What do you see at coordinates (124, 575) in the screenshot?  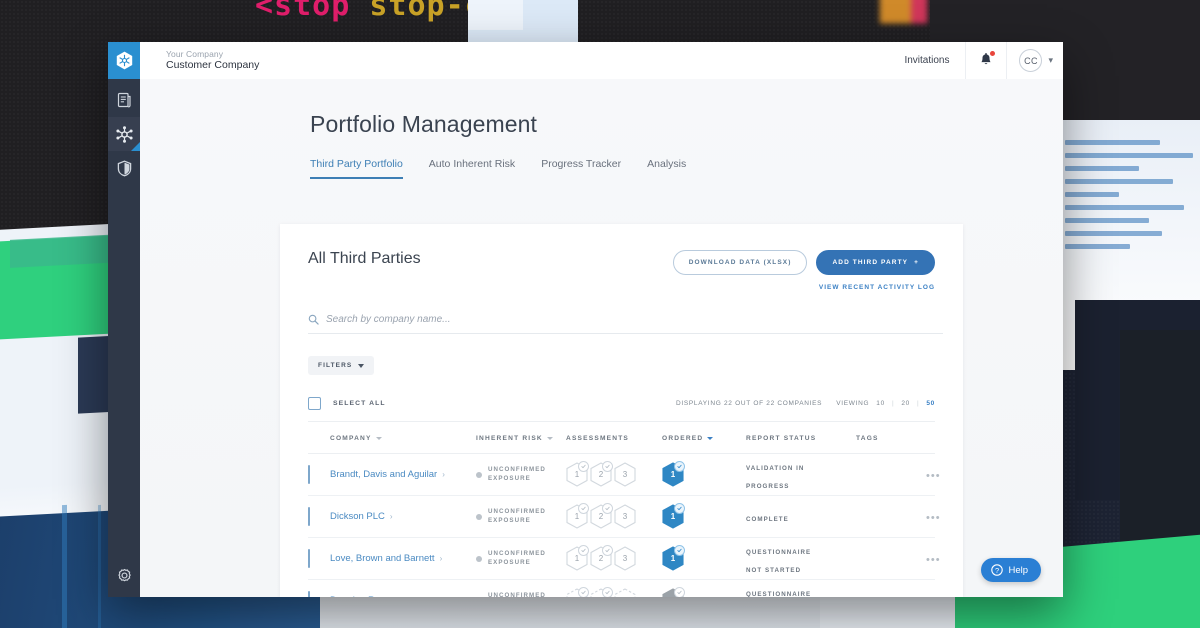 I see `sidebar-item-settings` at bounding box center [124, 575].